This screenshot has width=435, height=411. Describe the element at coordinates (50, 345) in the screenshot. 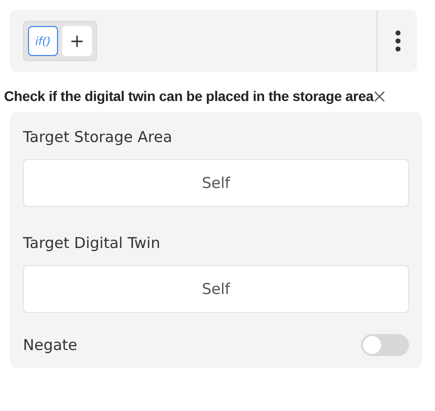

I see `negate-label: Negate` at that location.